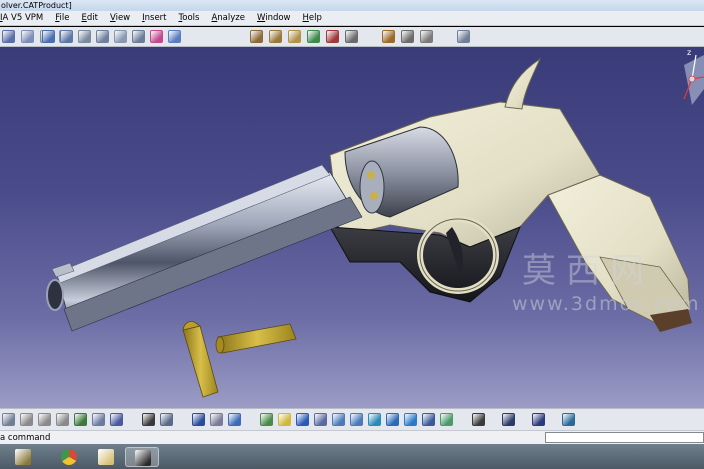 The height and width of the screenshot is (469, 704). What do you see at coordinates (8, 419) in the screenshot?
I see `sketch-icon` at bounding box center [8, 419].